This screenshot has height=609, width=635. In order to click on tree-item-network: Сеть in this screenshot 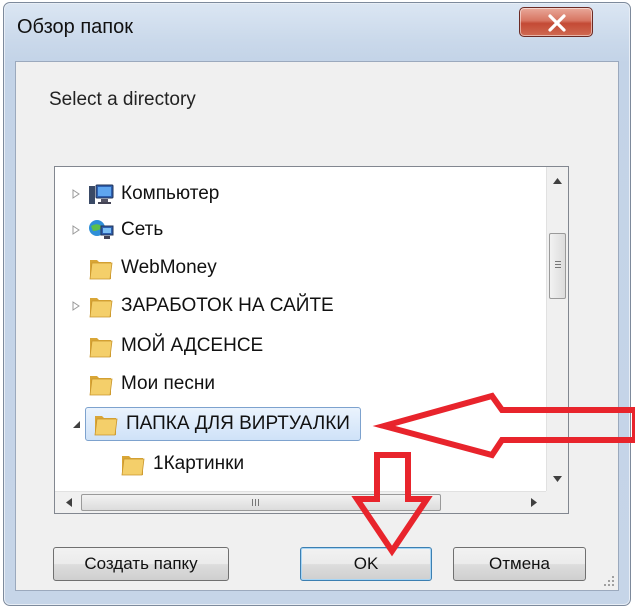, I will do `click(116, 230)`.